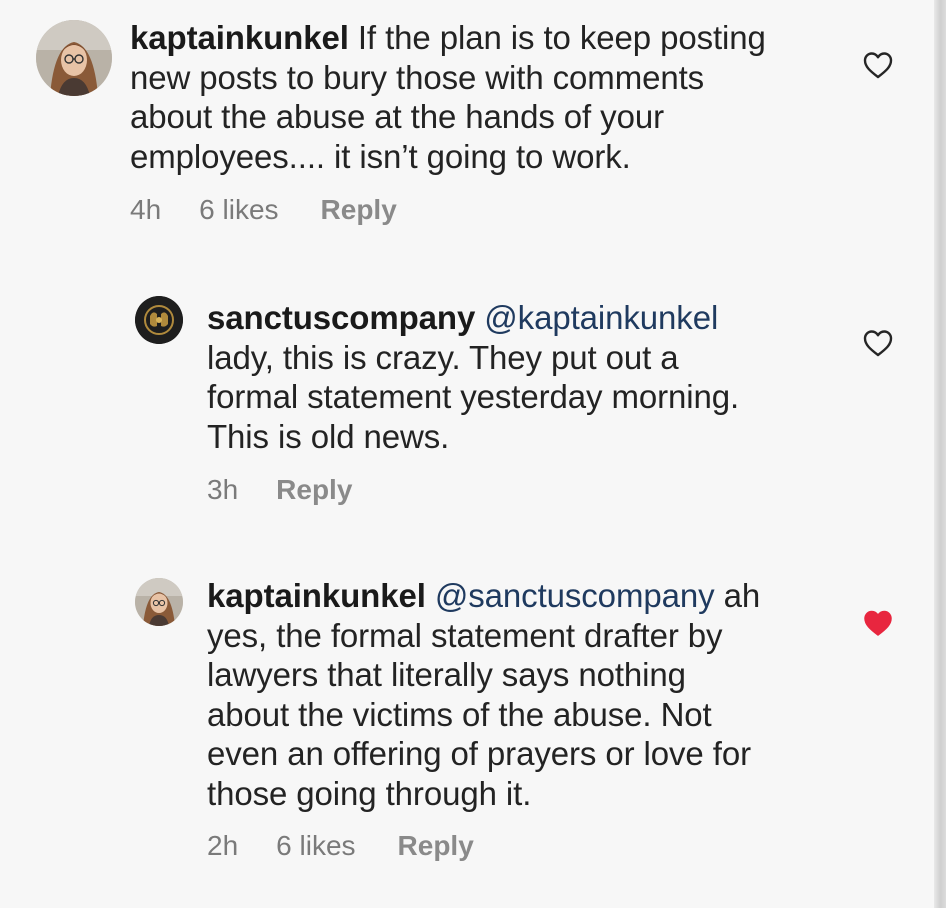 The image size is (946, 908). Describe the element at coordinates (601, 317) in the screenshot. I see `comment-mention: @kaptainkunkel` at that location.